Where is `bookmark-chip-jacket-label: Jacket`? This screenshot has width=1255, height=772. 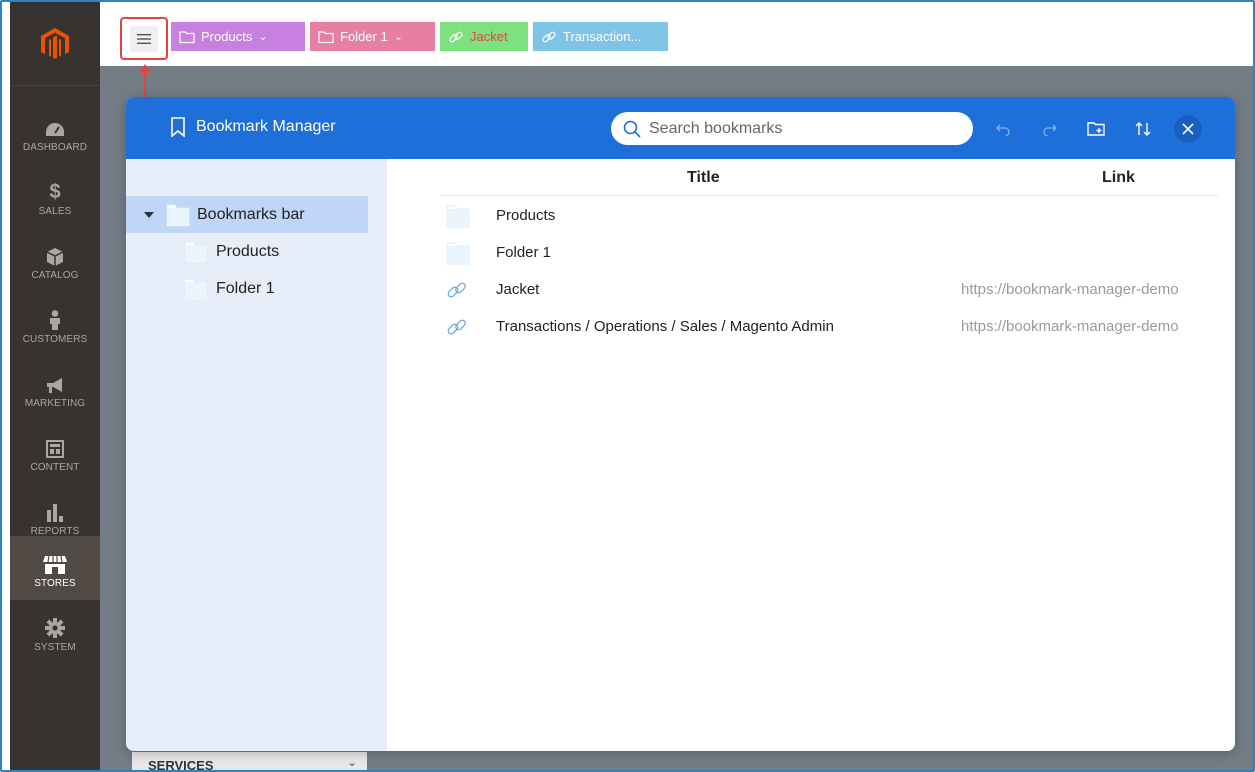 bookmark-chip-jacket-label: Jacket is located at coordinates (489, 36).